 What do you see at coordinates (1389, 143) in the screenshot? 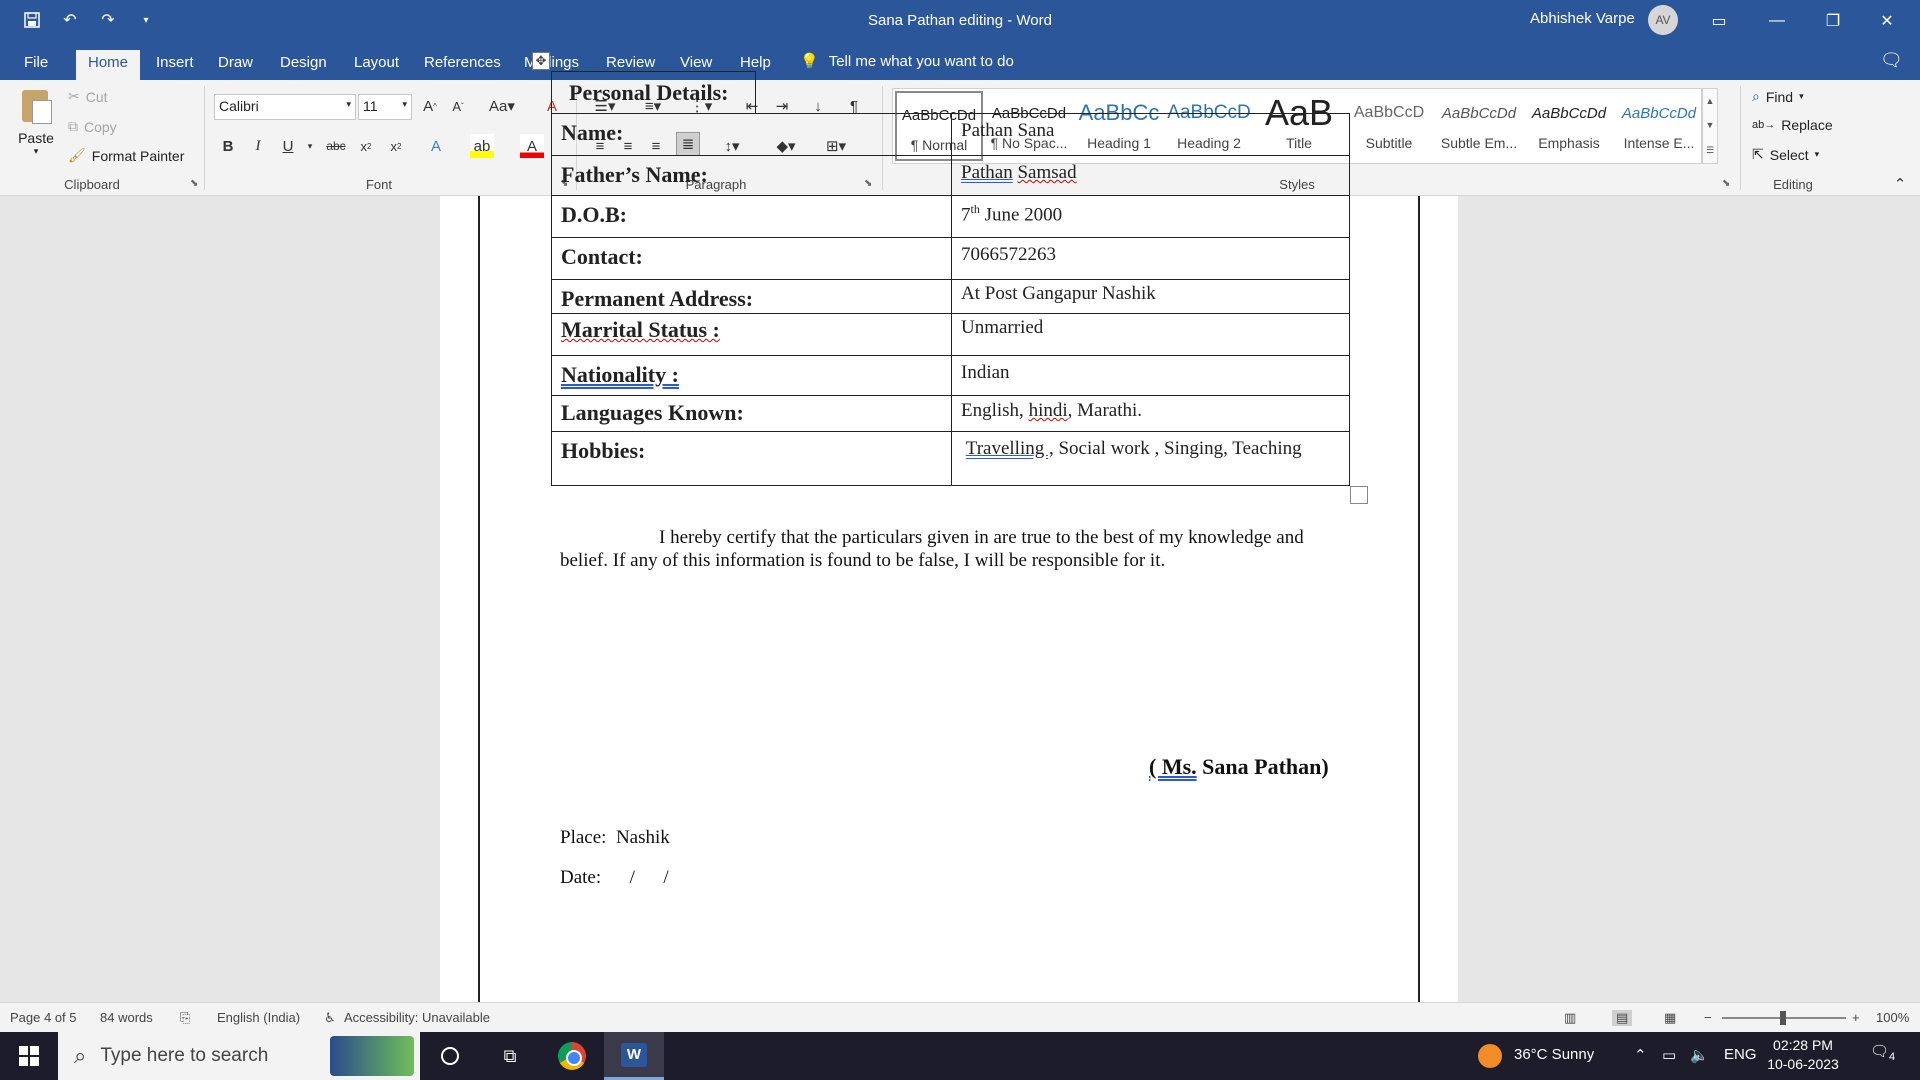
I see `style-name: Subtitle` at bounding box center [1389, 143].